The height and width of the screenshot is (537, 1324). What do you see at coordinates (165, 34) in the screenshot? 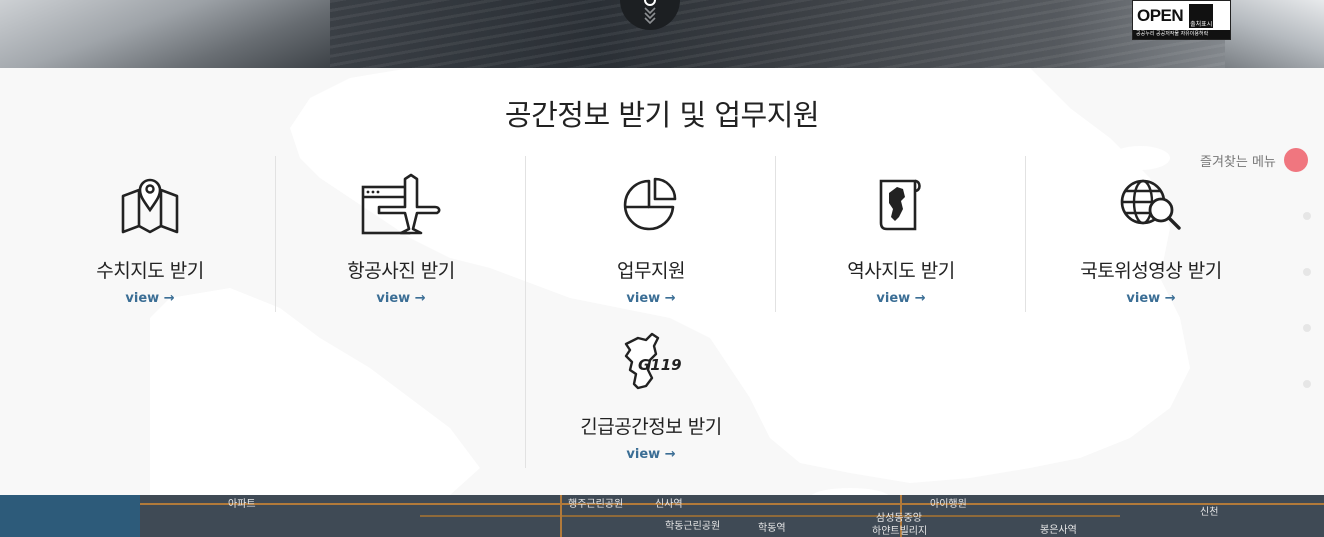
I see `hero-photo-left` at bounding box center [165, 34].